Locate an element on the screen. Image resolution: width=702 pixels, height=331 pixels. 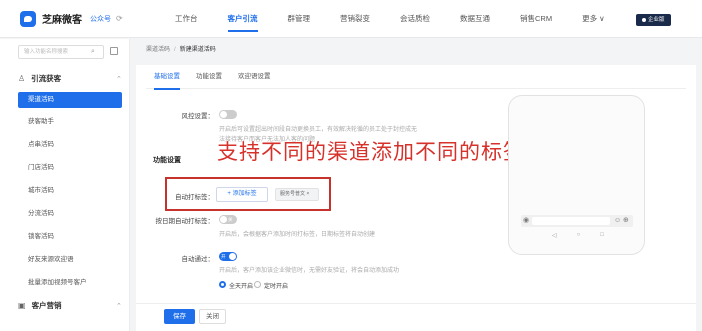
tag-chip: 服务号普文 × is located at coordinates (297, 194).